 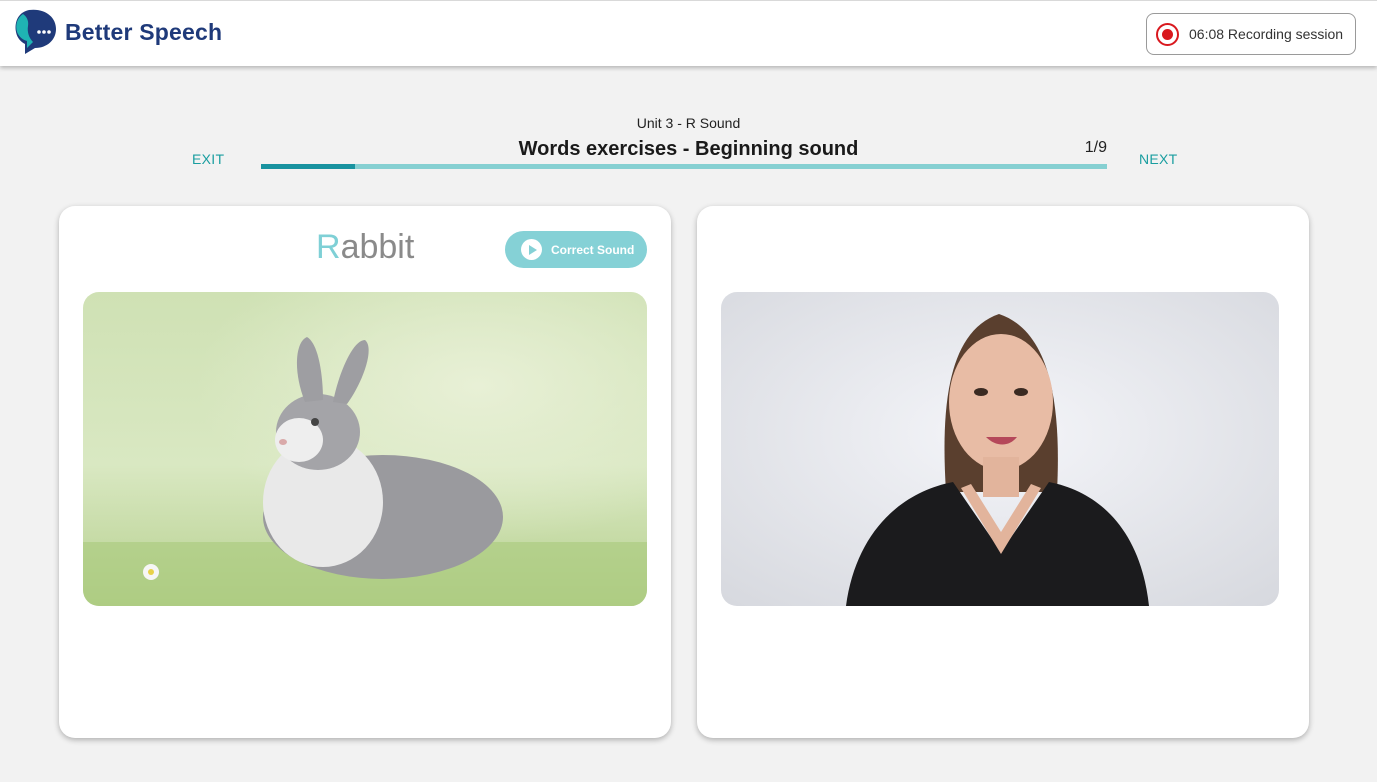 What do you see at coordinates (688, 33) in the screenshot?
I see `app-header: Better Speech 06:08 Recording session` at bounding box center [688, 33].